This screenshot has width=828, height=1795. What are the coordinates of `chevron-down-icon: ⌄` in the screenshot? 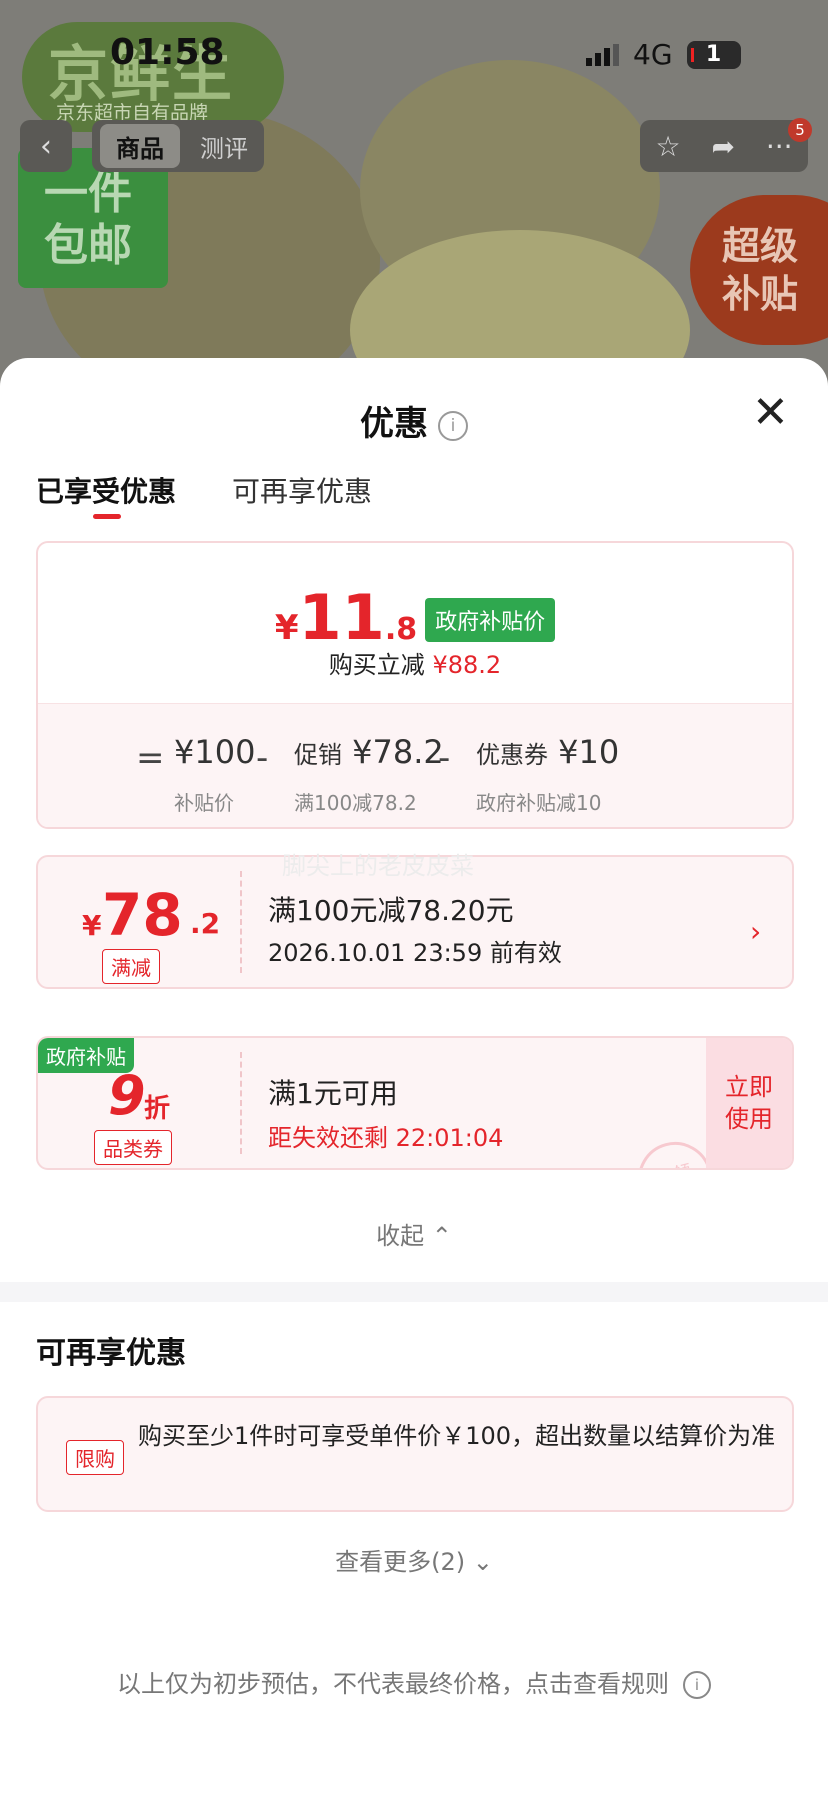 It's located at (482, 1562).